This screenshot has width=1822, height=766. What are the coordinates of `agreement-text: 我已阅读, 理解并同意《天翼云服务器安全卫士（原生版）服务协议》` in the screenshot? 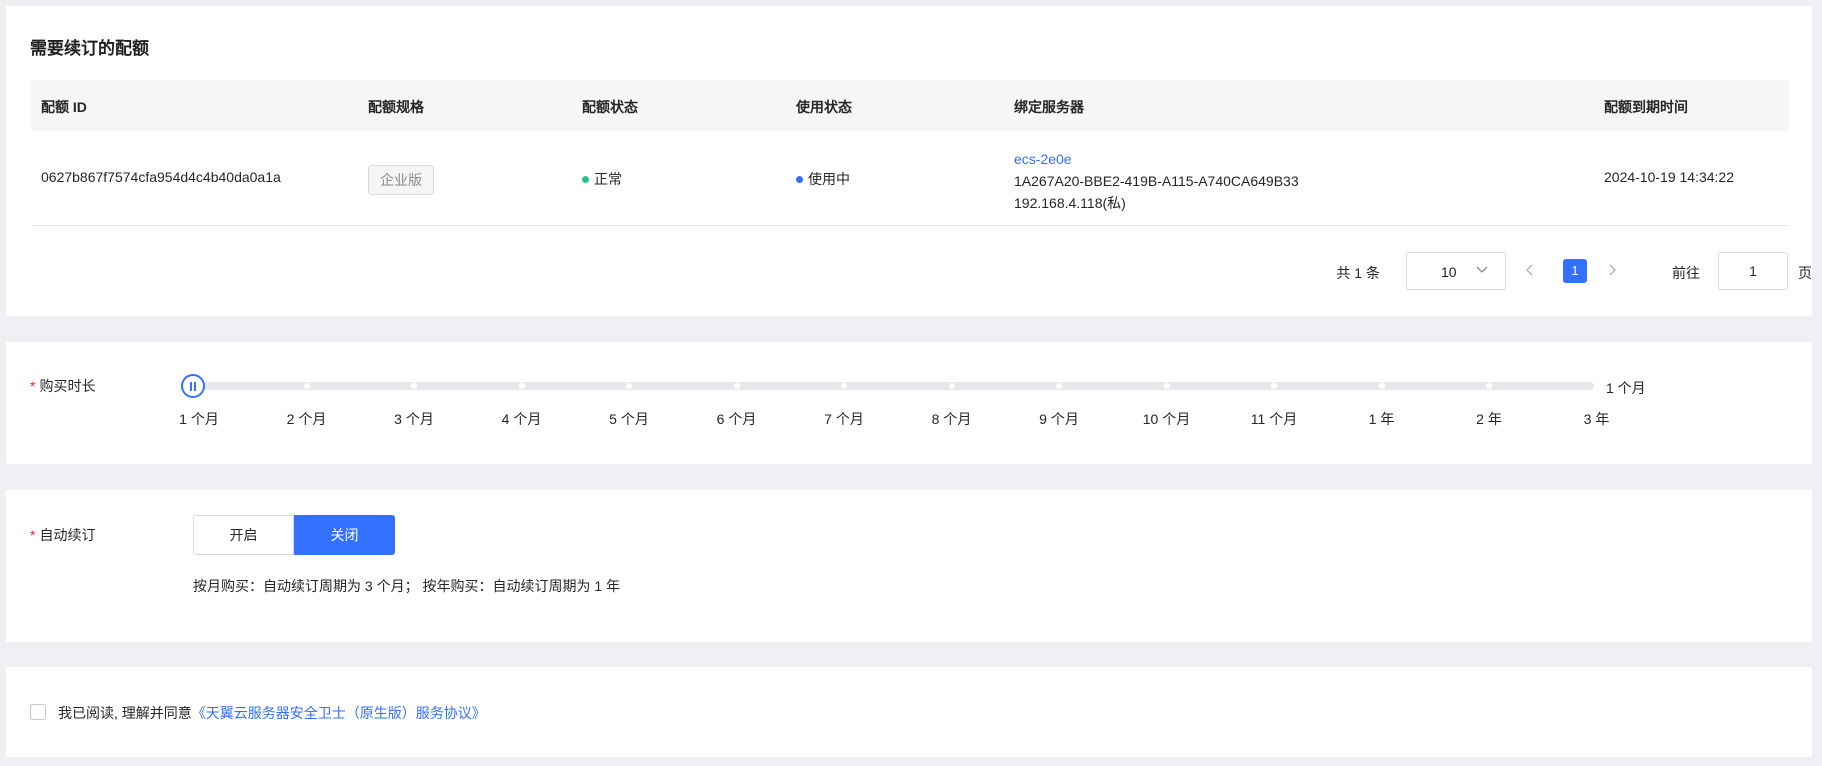 It's located at (272, 713).